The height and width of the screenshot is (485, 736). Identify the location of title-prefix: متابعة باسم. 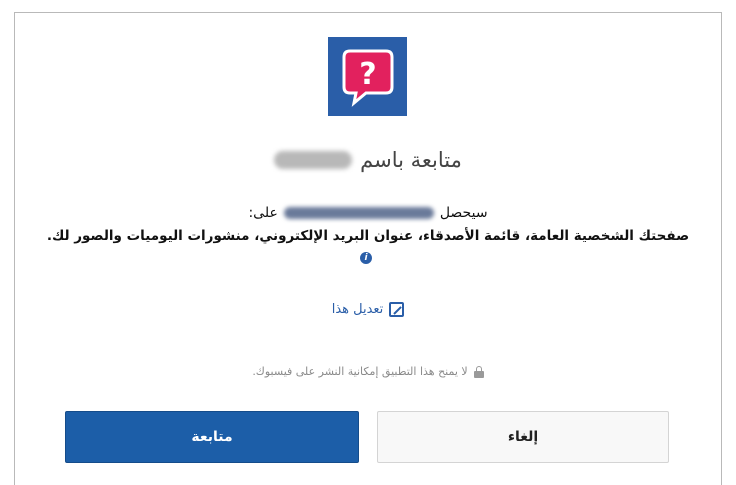
(411, 160).